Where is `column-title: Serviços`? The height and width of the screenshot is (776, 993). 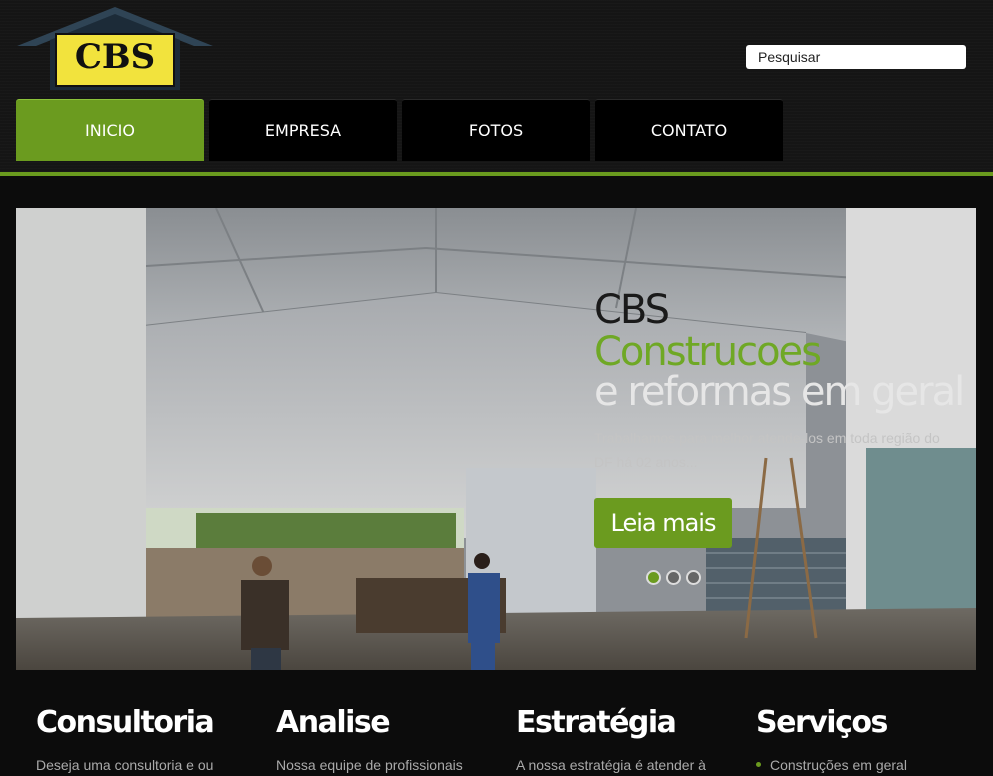
column-title: Serviços is located at coordinates (822, 722).